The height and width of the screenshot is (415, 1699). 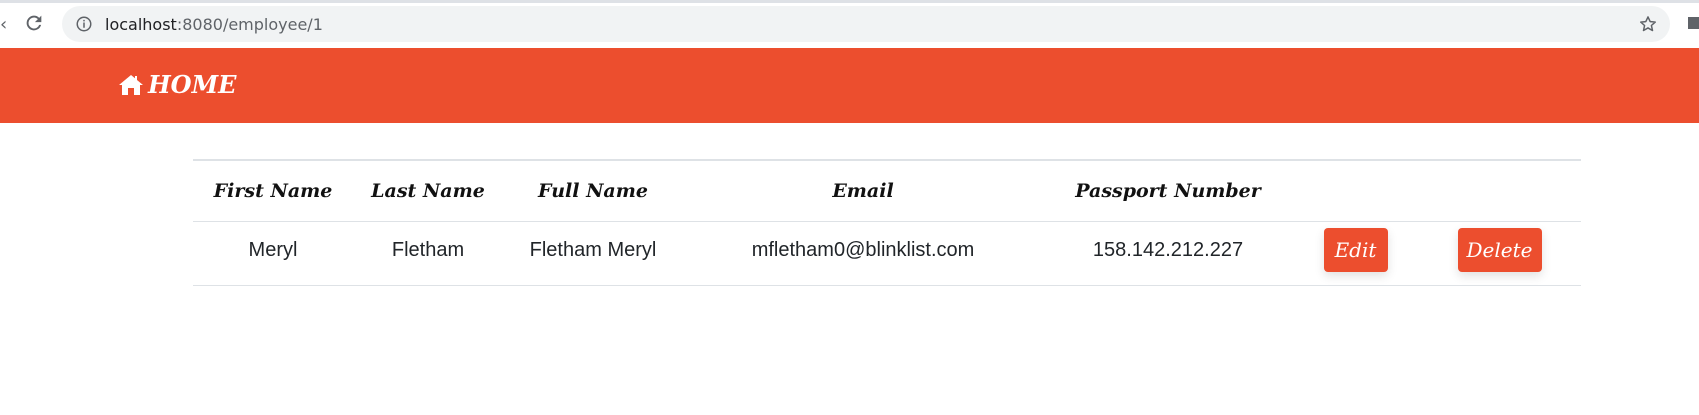 What do you see at coordinates (428, 249) in the screenshot?
I see `cell-last-name: Fletham` at bounding box center [428, 249].